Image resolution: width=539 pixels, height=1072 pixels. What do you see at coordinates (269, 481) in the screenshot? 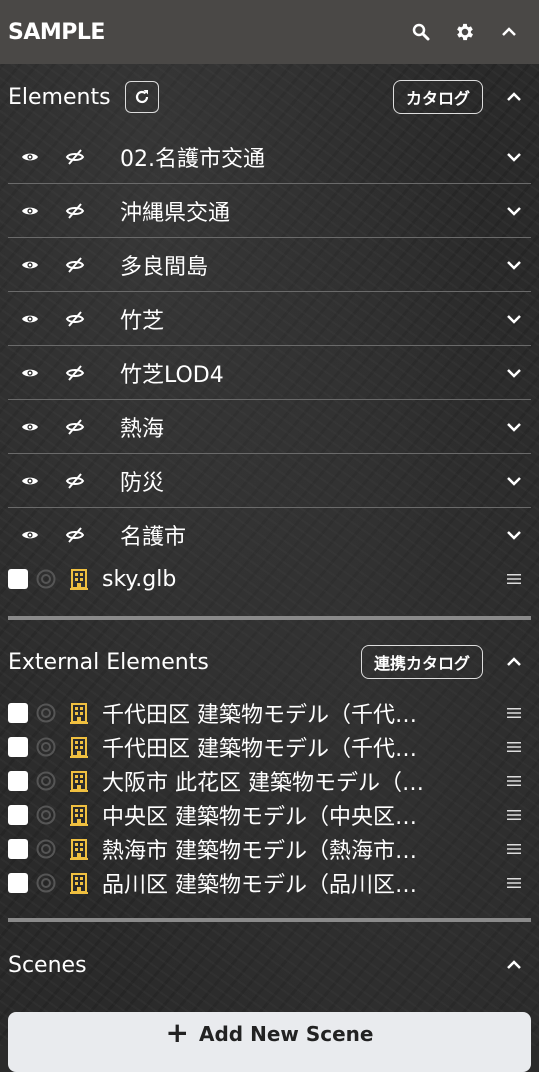
I see `element-row: 防災` at bounding box center [269, 481].